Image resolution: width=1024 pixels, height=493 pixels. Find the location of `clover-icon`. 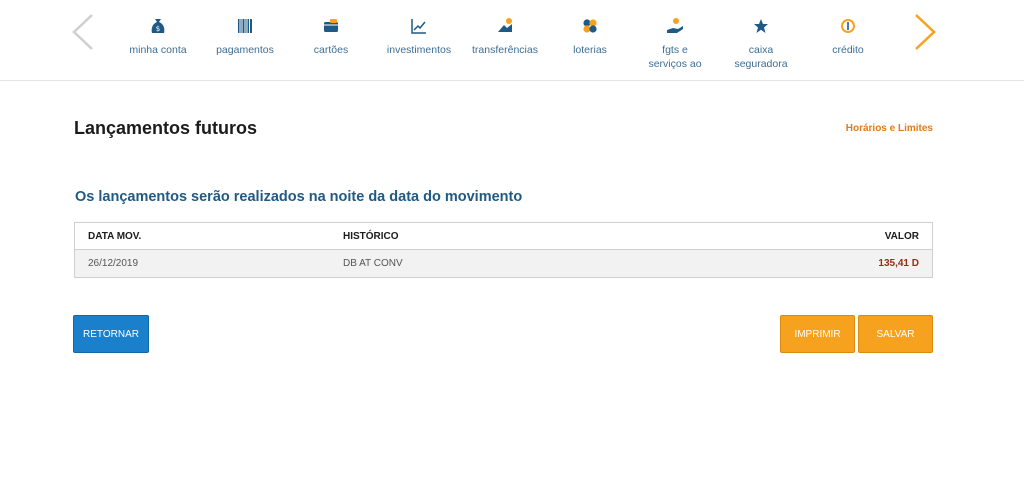

clover-icon is located at coordinates (590, 26).